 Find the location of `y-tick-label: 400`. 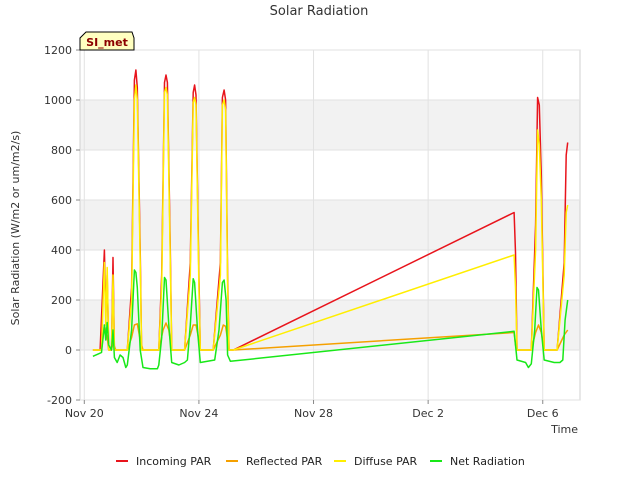

y-tick-label: 400 is located at coordinates (61, 250).